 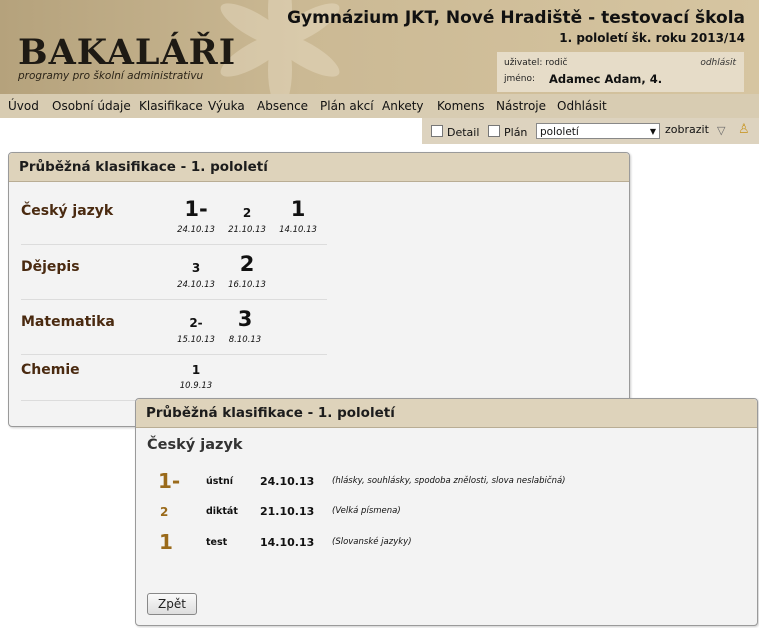 What do you see at coordinates (606, 79) in the screenshot?
I see `student-name: Adamec Adam, 4.` at bounding box center [606, 79].